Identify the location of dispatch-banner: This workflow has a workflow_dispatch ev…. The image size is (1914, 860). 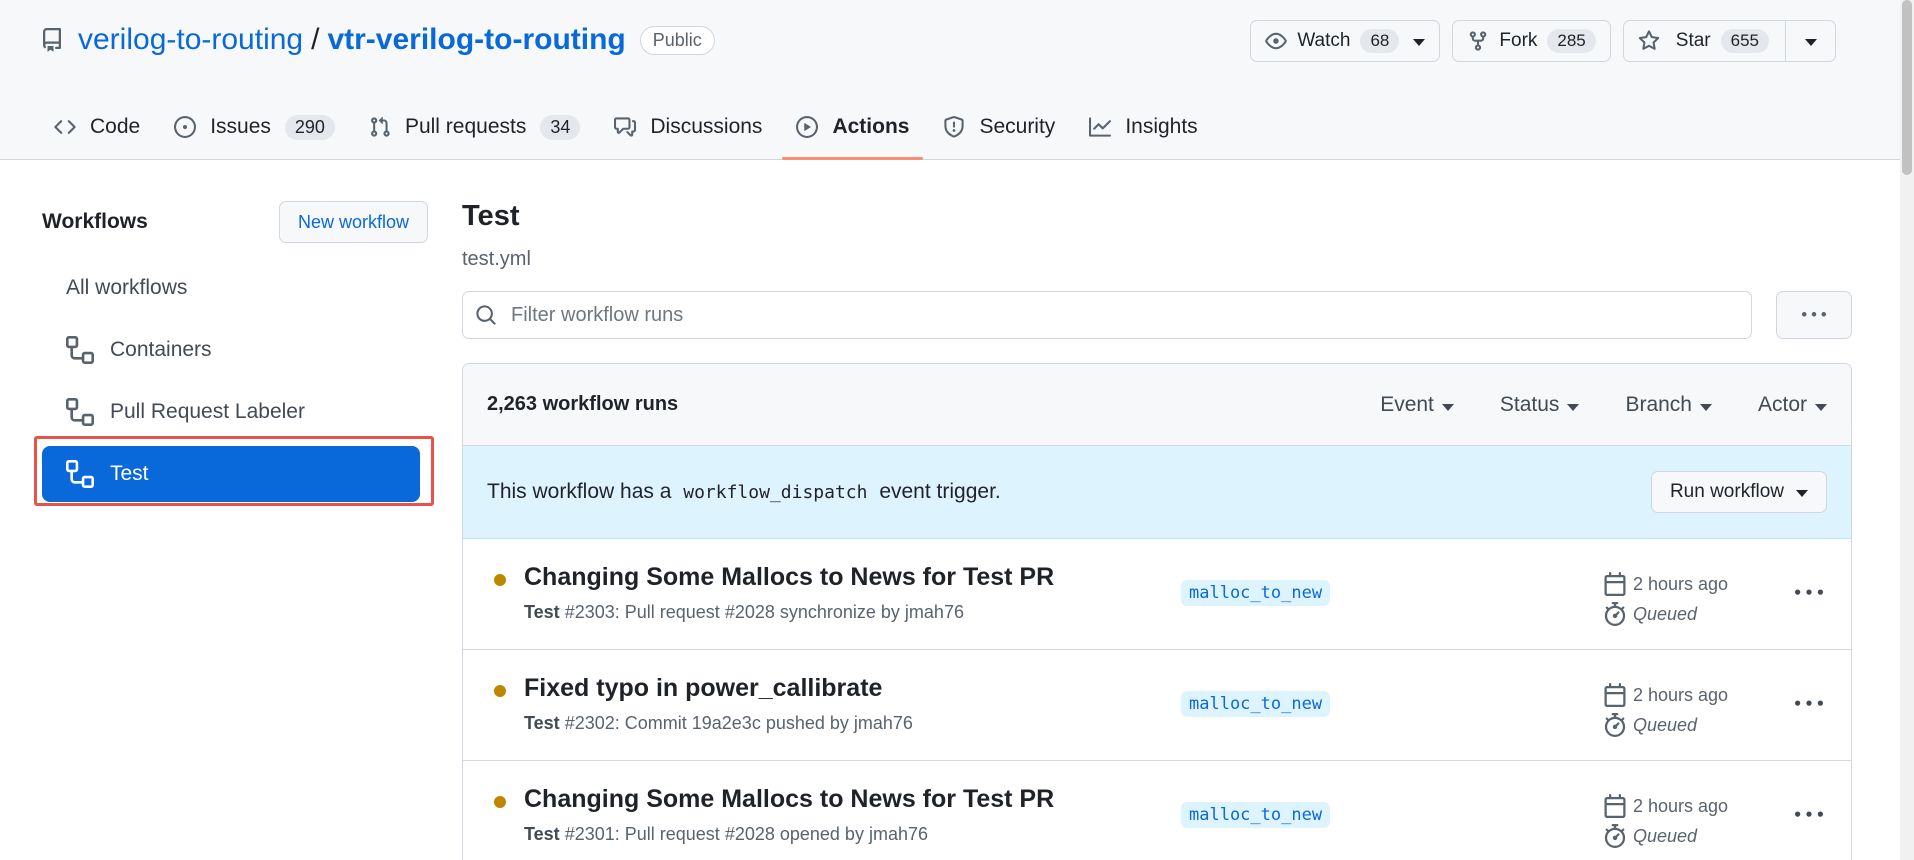
(1157, 492).